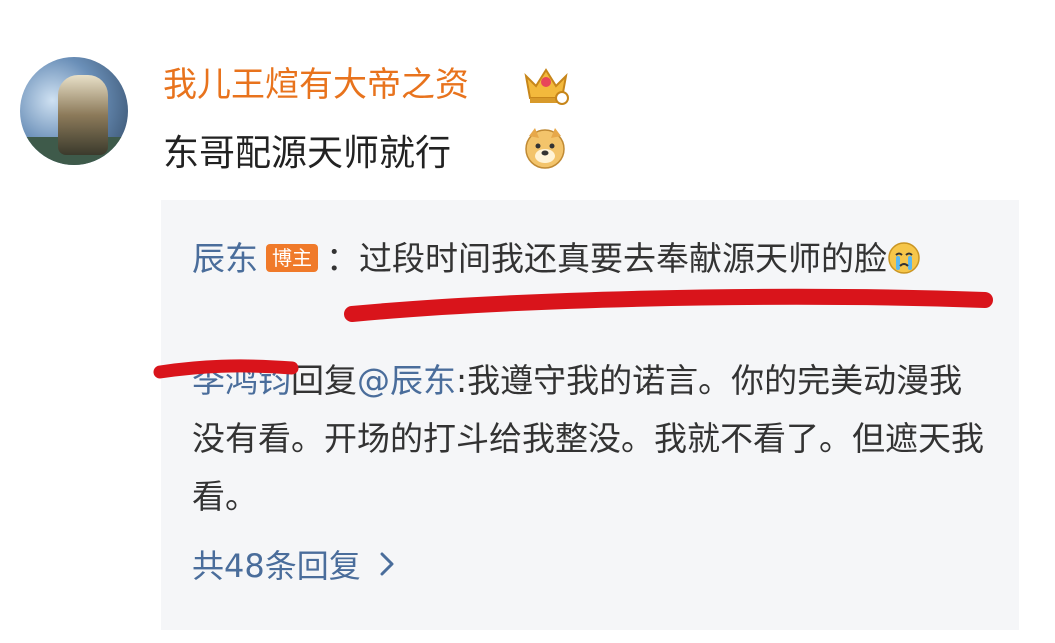  Describe the element at coordinates (316, 85) in the screenshot. I see `comment-author: 我儿王煊有大帝之资` at that location.